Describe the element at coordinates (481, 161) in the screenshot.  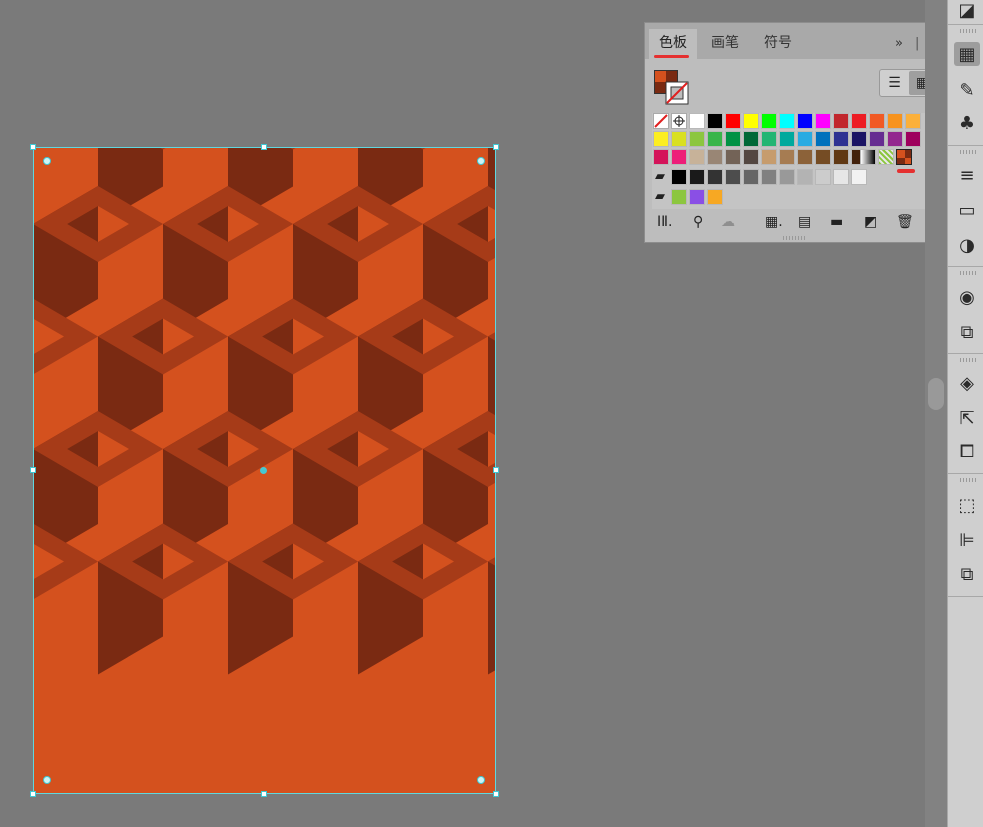
I see `corner-widget-top-right` at that location.